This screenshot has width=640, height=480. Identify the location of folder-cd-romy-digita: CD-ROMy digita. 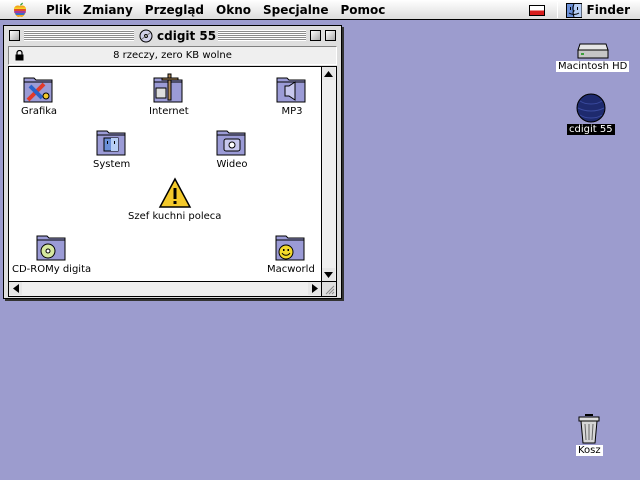
(51, 252).